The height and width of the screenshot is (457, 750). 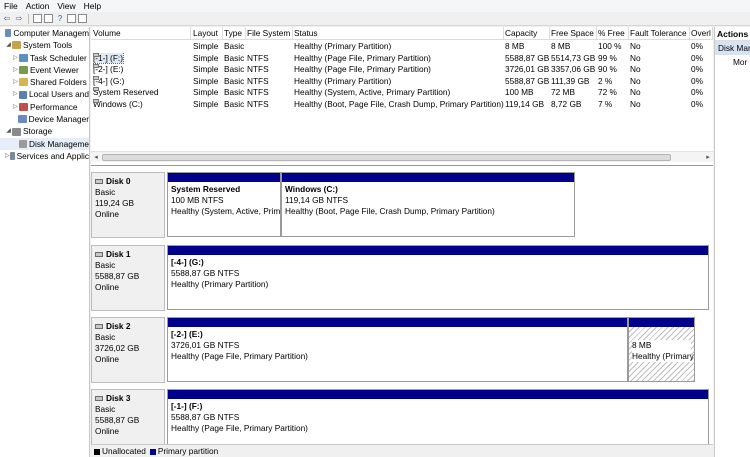 I want to click on horizontal-scrollbar: ◂ ▸, so click(x=402, y=156).